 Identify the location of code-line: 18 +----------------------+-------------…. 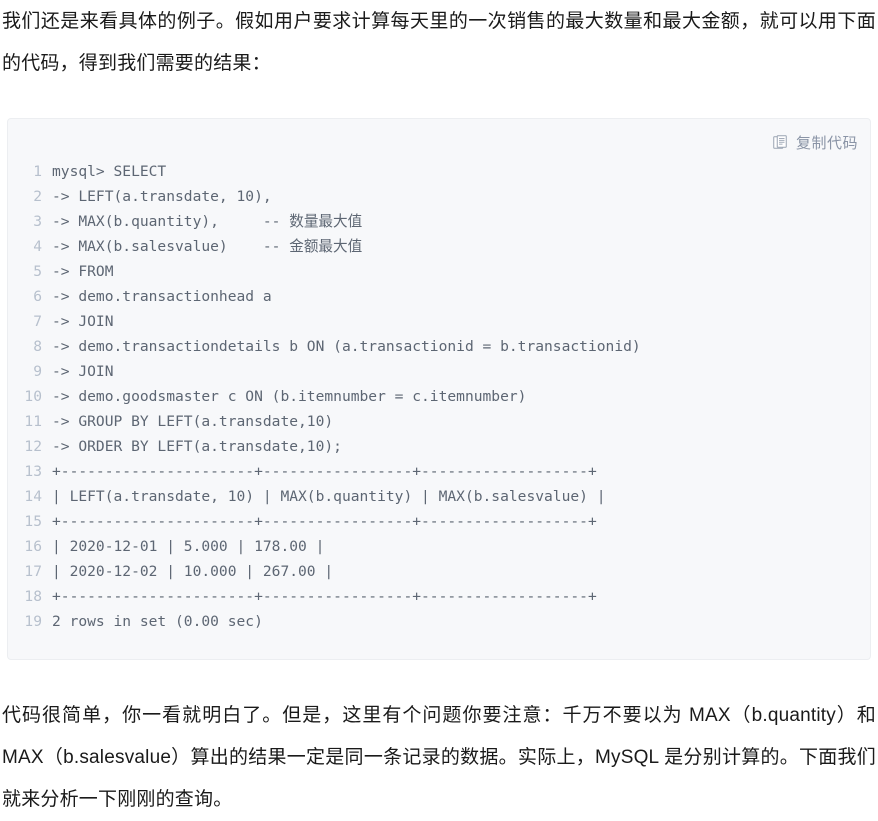
(439, 596).